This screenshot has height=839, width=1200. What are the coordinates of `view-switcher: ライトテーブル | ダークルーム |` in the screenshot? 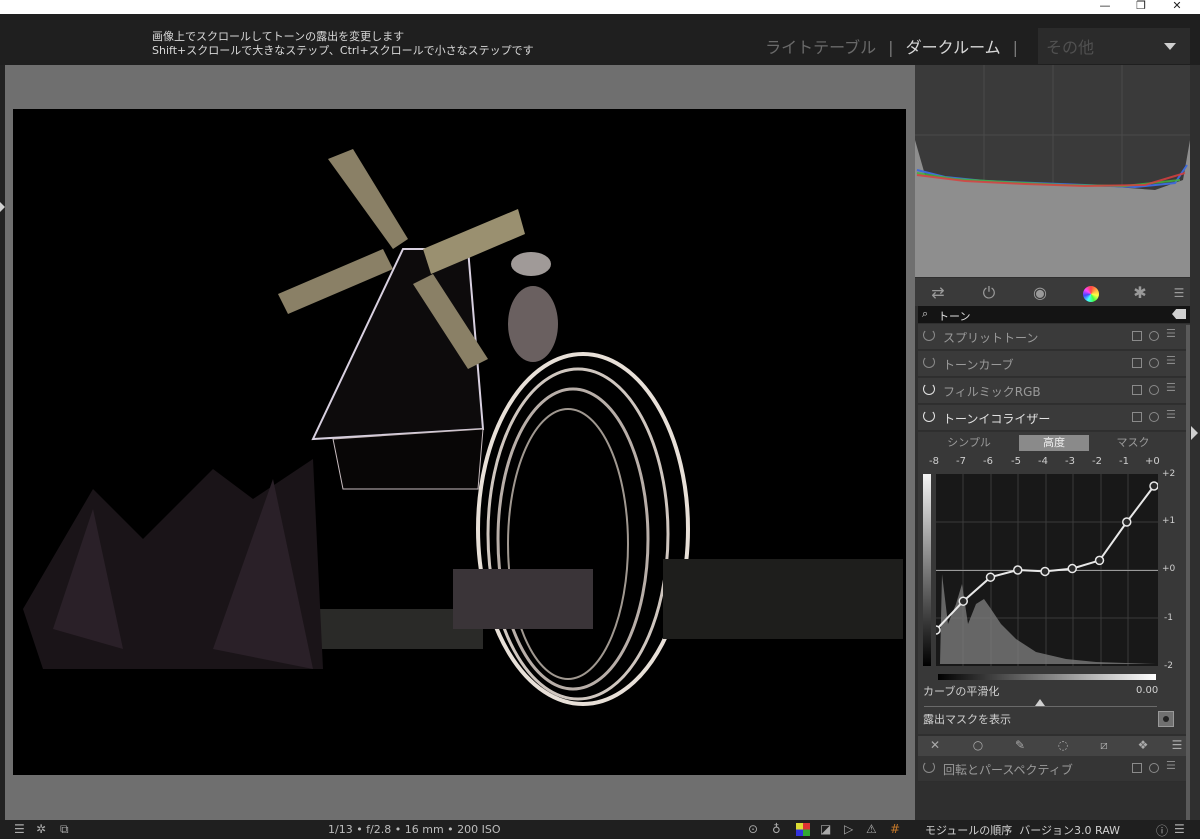 It's located at (897, 46).